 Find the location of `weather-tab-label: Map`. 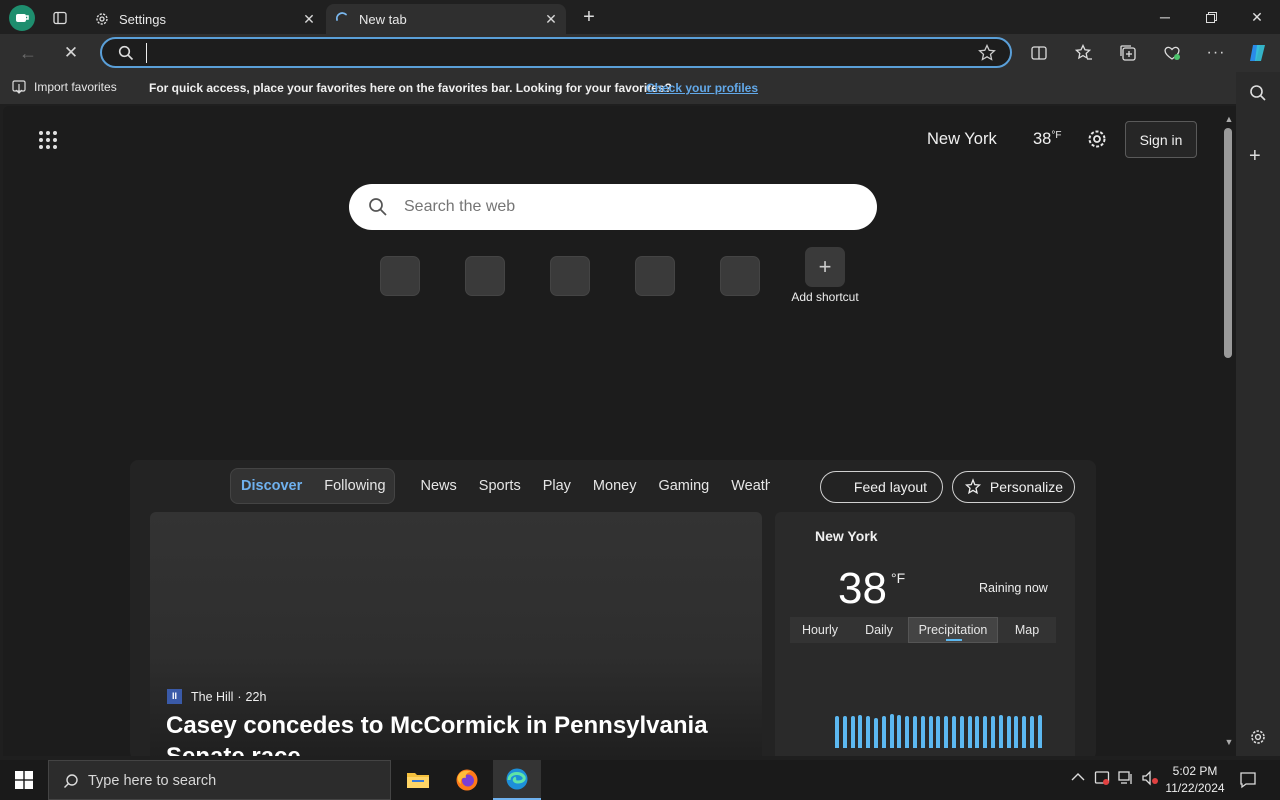

weather-tab-label: Map is located at coordinates (1027, 630).